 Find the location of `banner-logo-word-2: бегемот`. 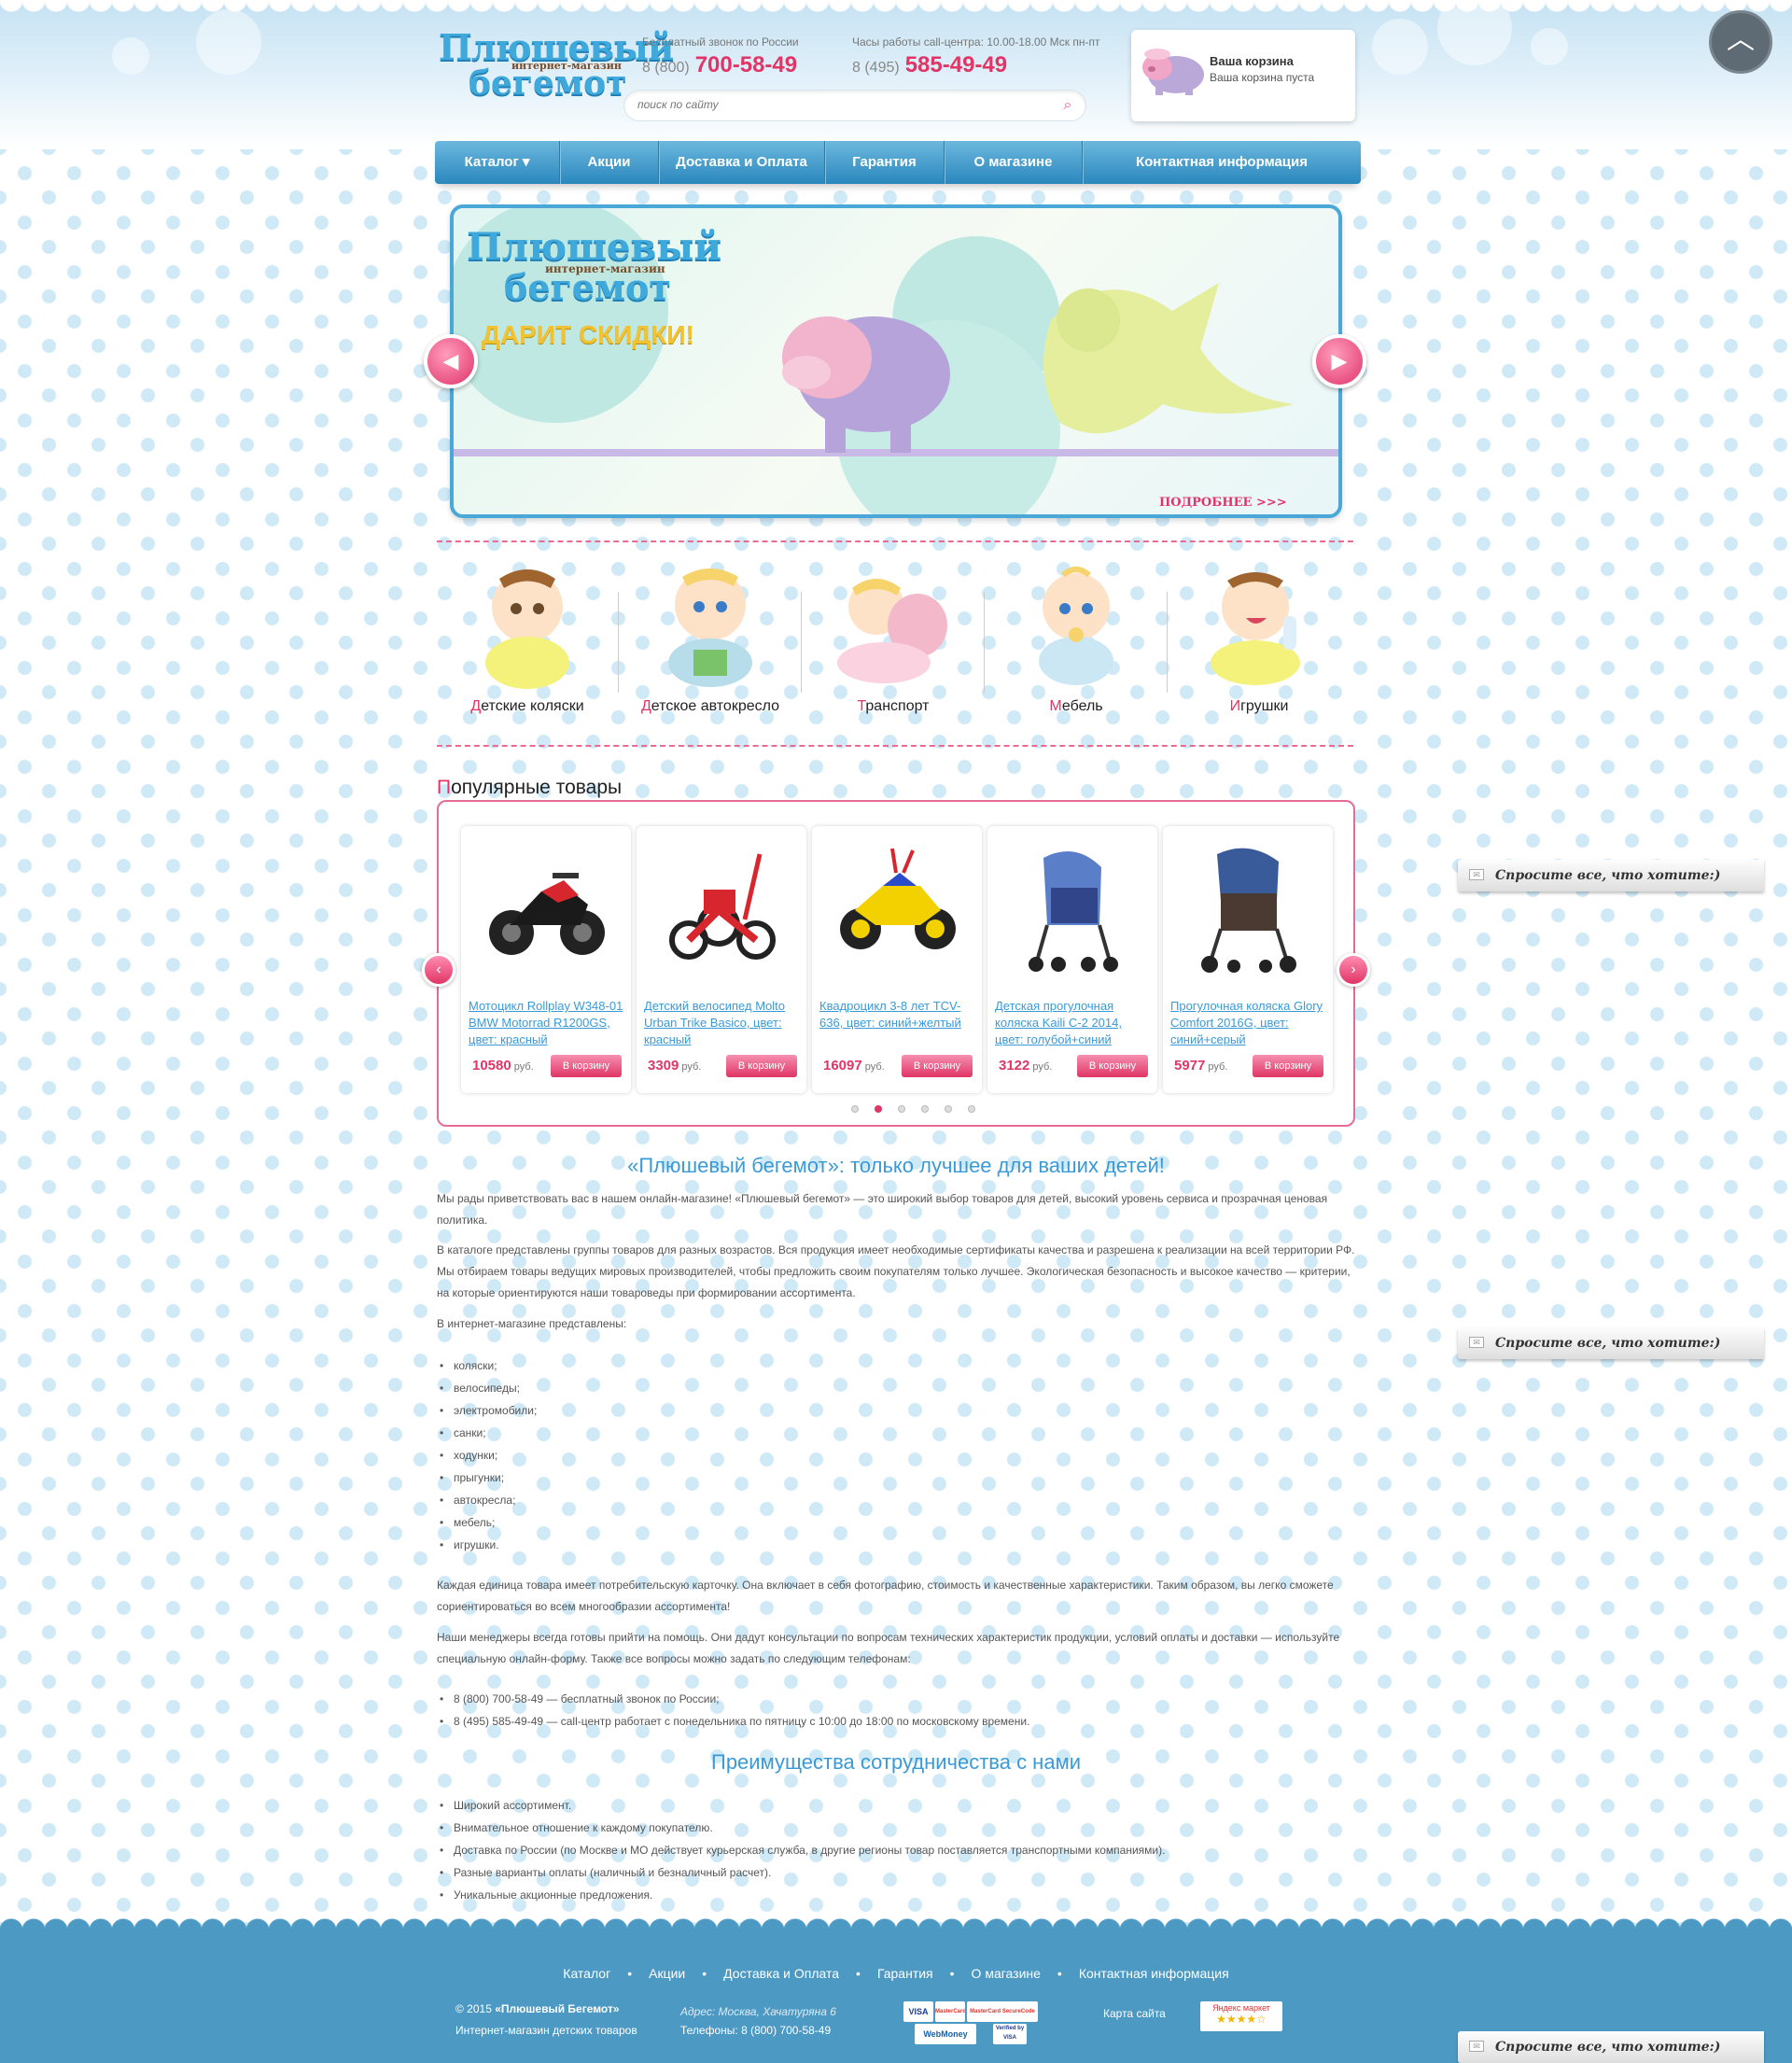

banner-logo-word-2: бегемот is located at coordinates (587, 287).